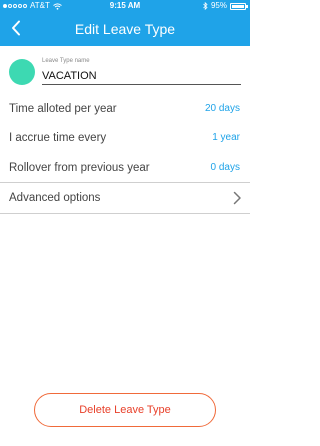  What do you see at coordinates (226, 137) in the screenshot?
I see `setting-value: 1 year` at bounding box center [226, 137].